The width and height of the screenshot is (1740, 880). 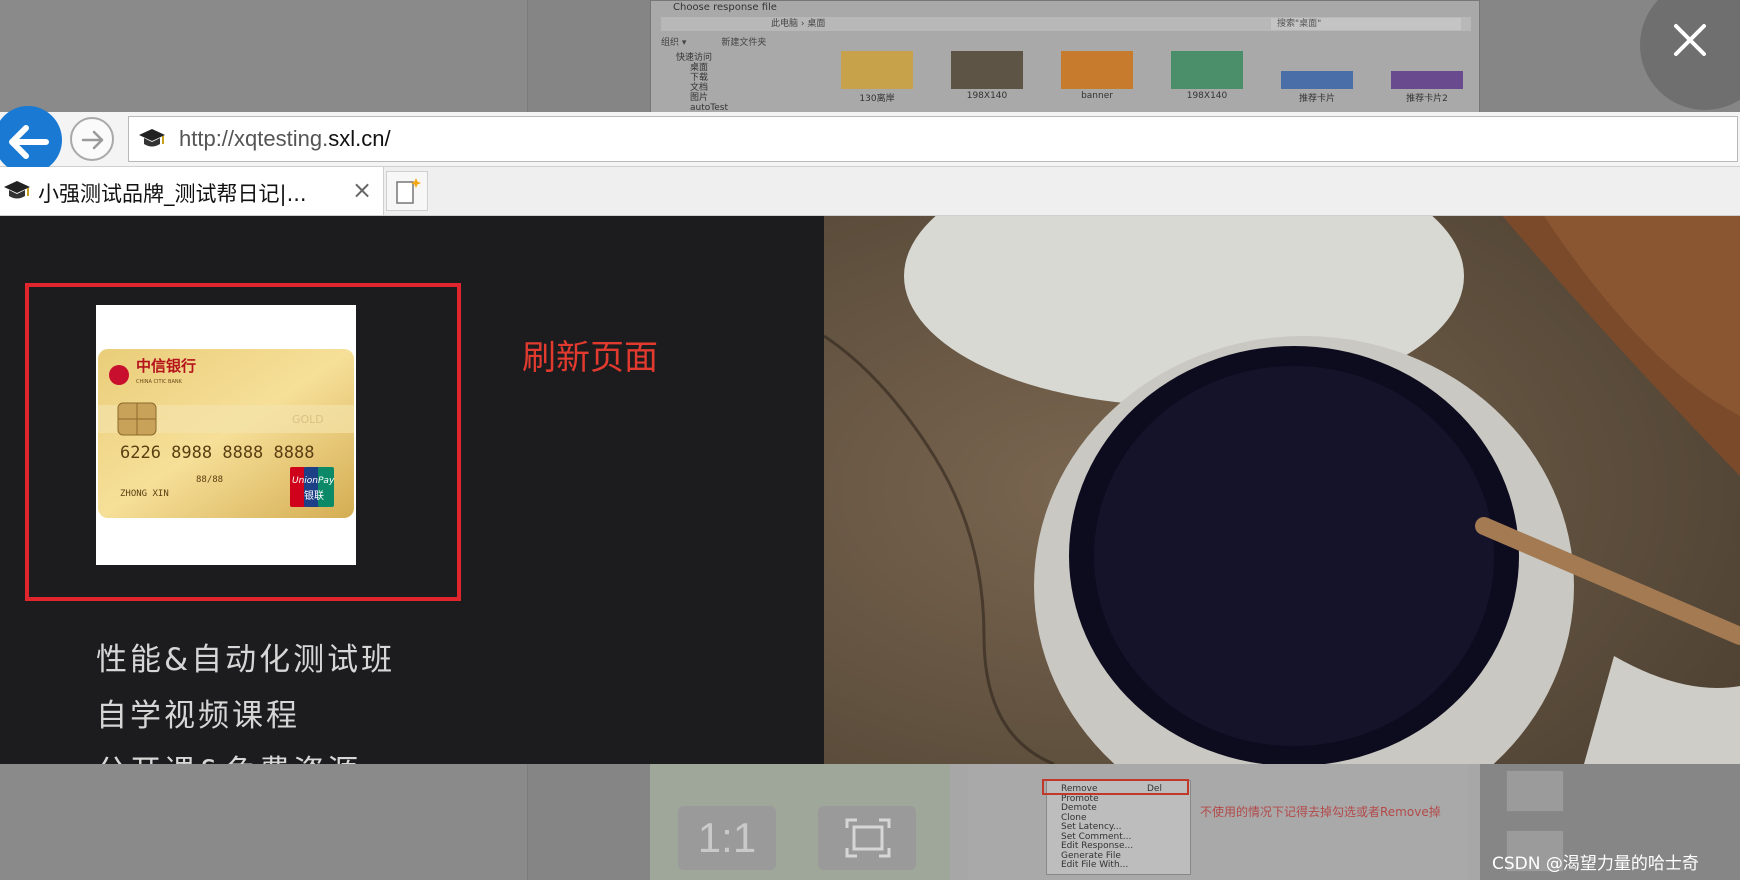 I want to click on card-holder: ZHONG XIN, so click(x=144, y=494).